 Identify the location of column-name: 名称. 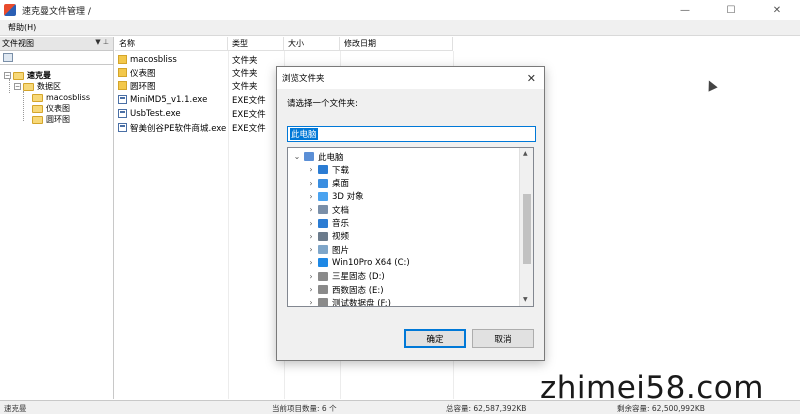
(171, 44).